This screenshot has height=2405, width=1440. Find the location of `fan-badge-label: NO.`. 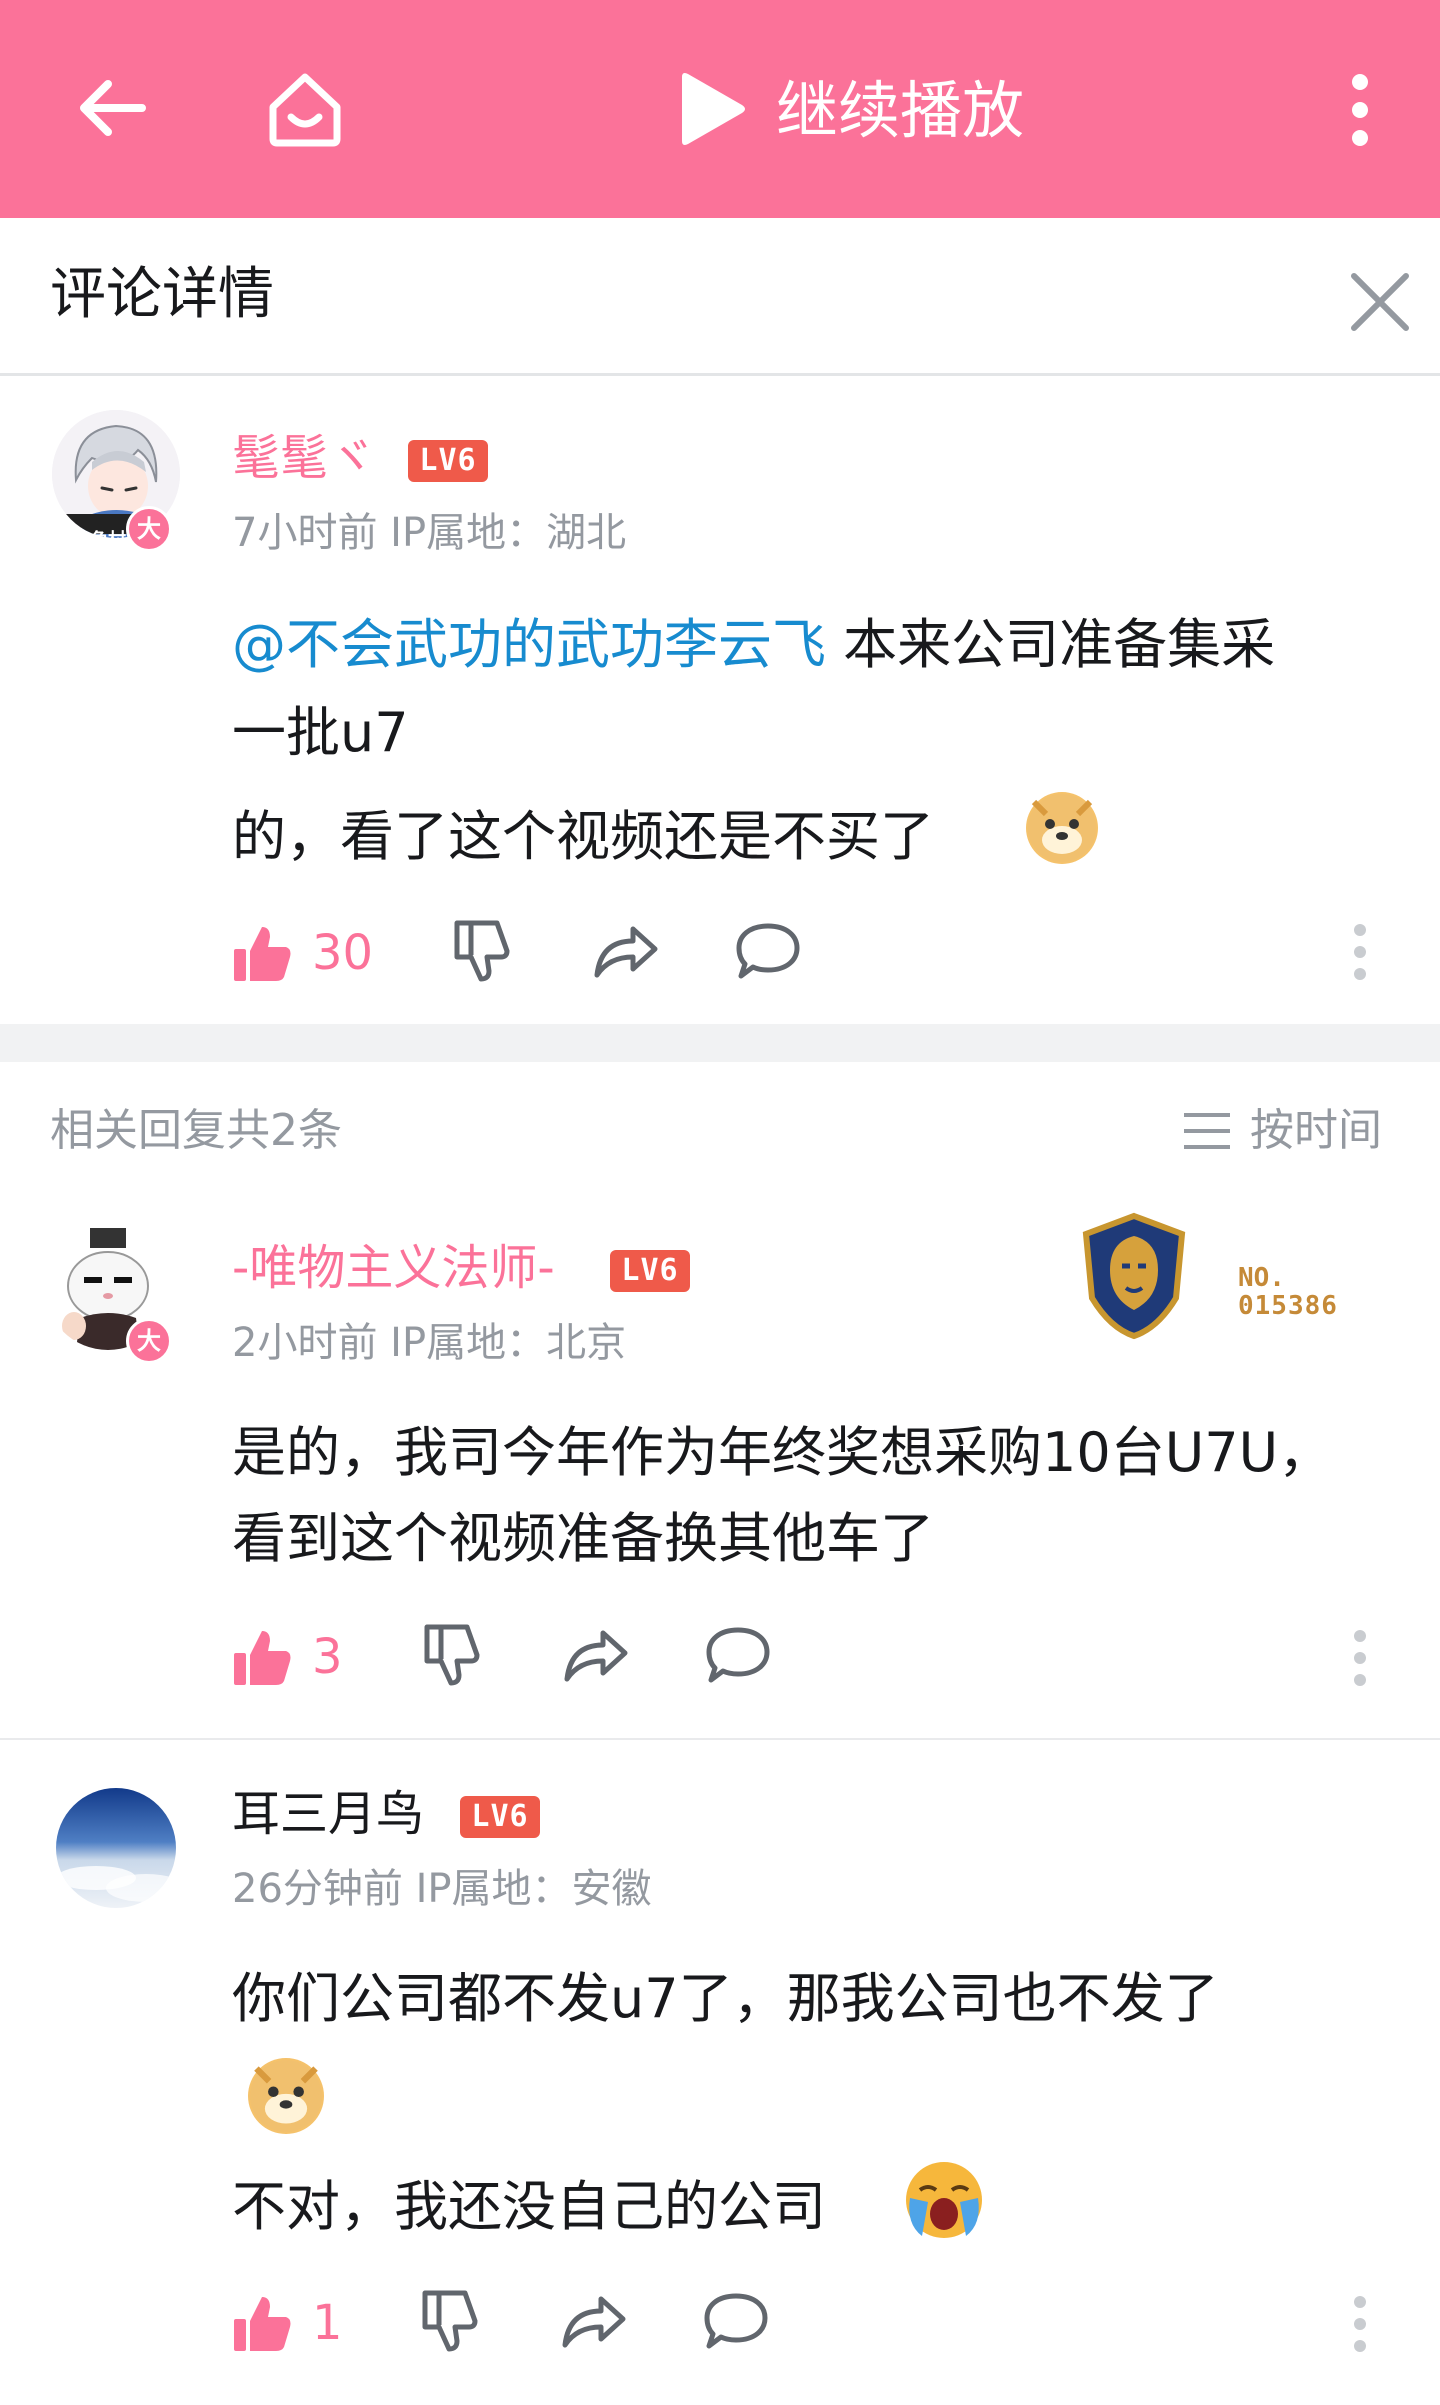

fan-badge-label: NO. is located at coordinates (1261, 1278).